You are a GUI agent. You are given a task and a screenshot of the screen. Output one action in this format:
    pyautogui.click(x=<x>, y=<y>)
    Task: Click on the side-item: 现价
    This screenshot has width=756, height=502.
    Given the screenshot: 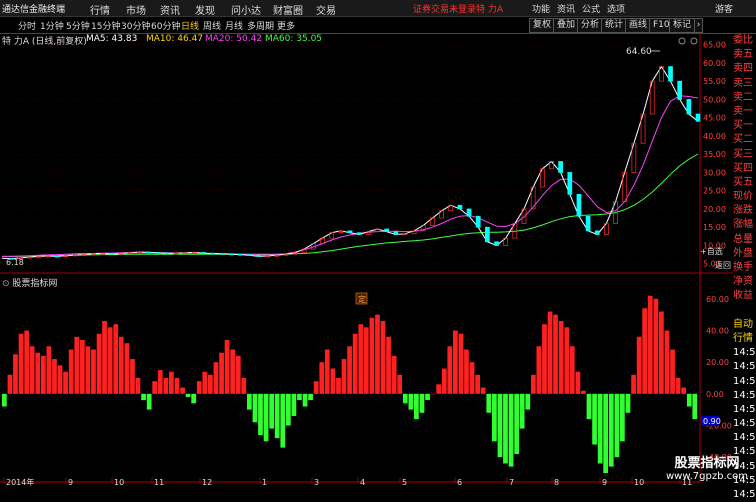 What is the action you would take?
    pyautogui.click(x=744, y=197)
    